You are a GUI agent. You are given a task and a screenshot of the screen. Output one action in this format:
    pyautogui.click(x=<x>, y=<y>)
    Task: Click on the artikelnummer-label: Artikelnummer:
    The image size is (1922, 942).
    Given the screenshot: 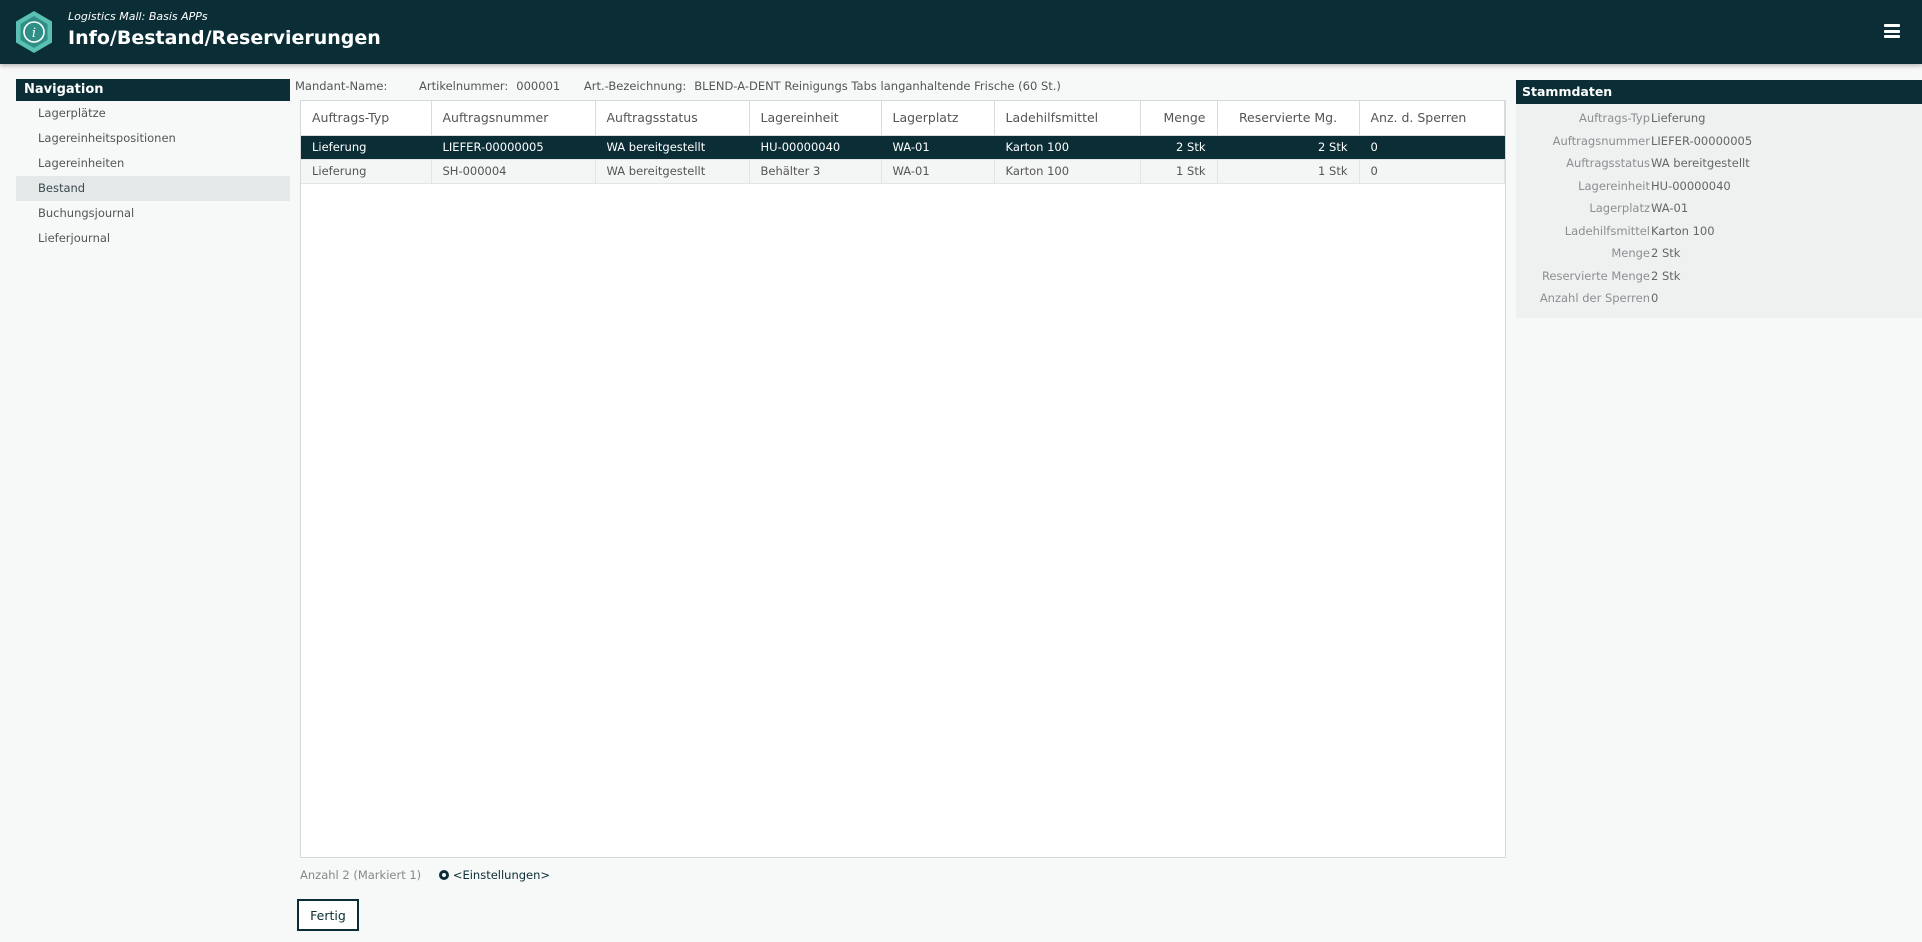 What is the action you would take?
    pyautogui.click(x=464, y=86)
    